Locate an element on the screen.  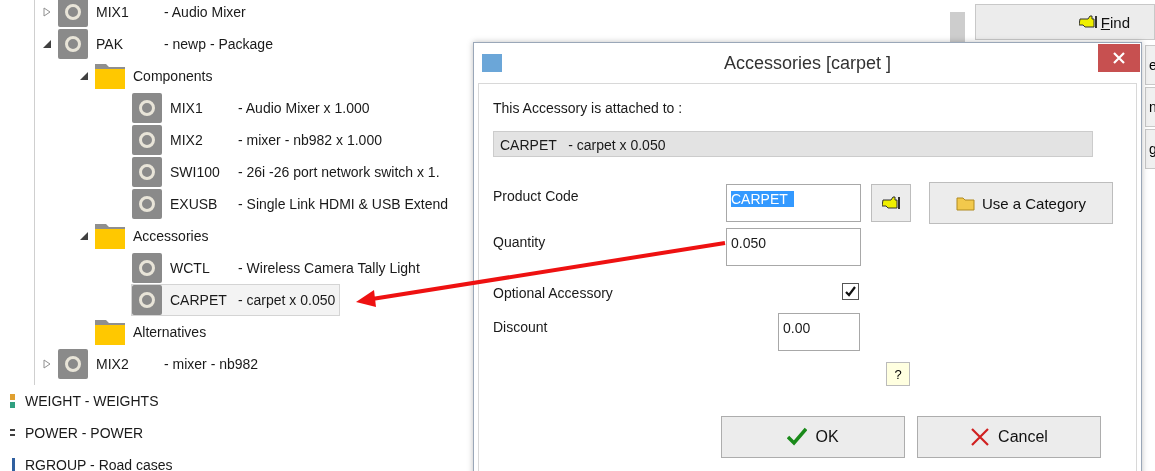
scrollbar is located at coordinates (957, 27).